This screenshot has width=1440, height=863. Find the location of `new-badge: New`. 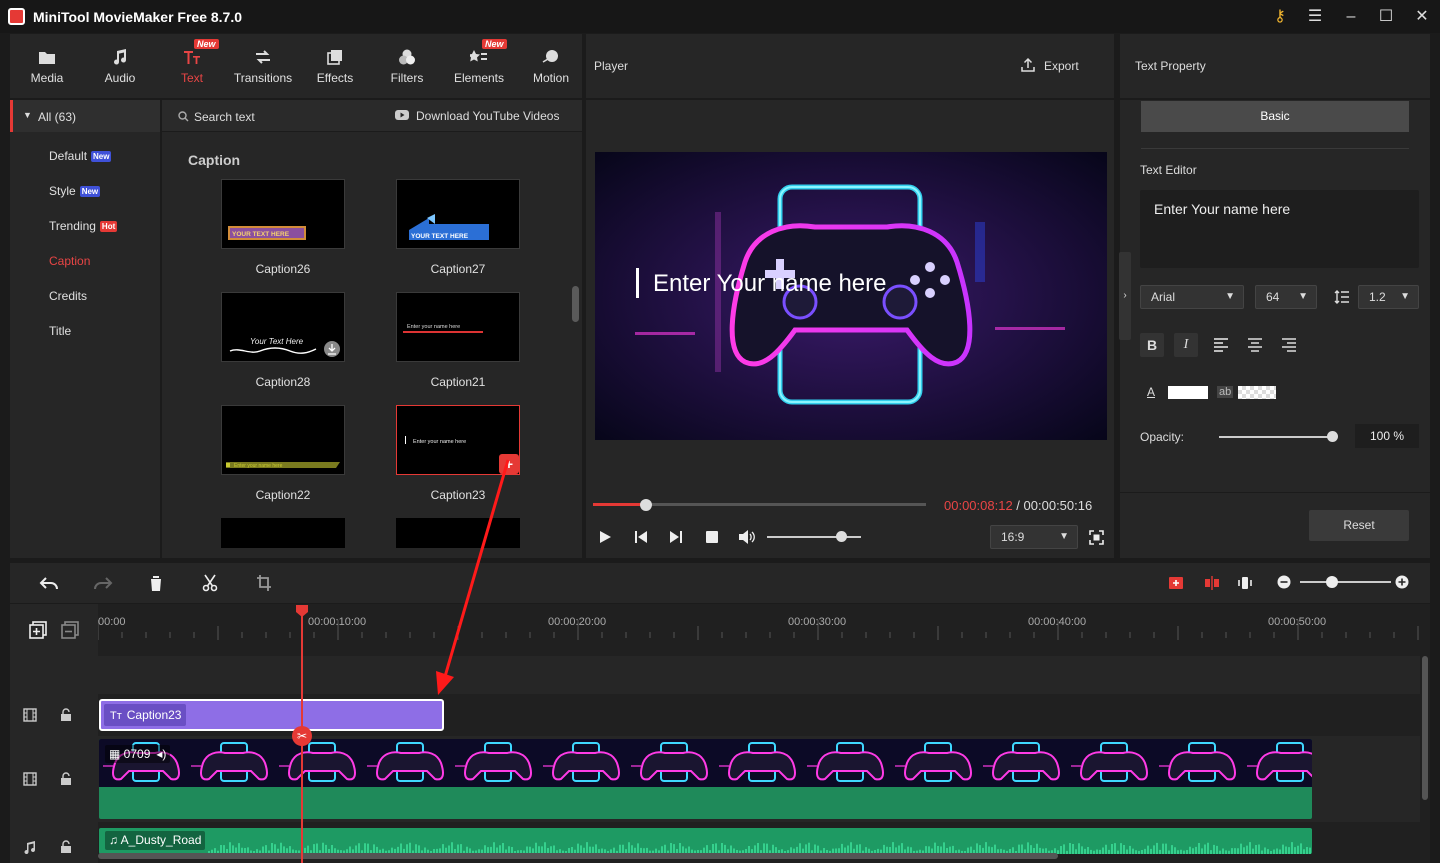

new-badge: New is located at coordinates (90, 191).